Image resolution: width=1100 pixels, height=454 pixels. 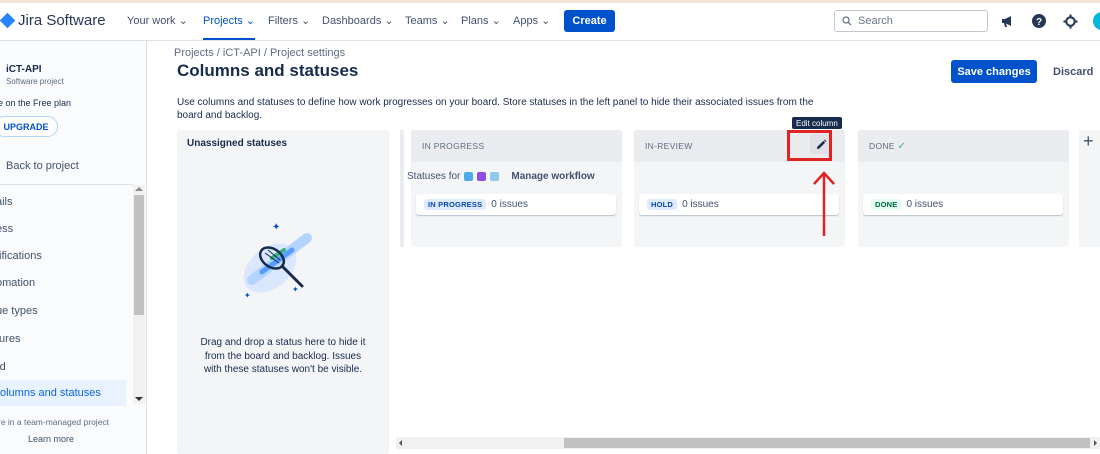 I want to click on help-icon: ?, so click(x=1039, y=21).